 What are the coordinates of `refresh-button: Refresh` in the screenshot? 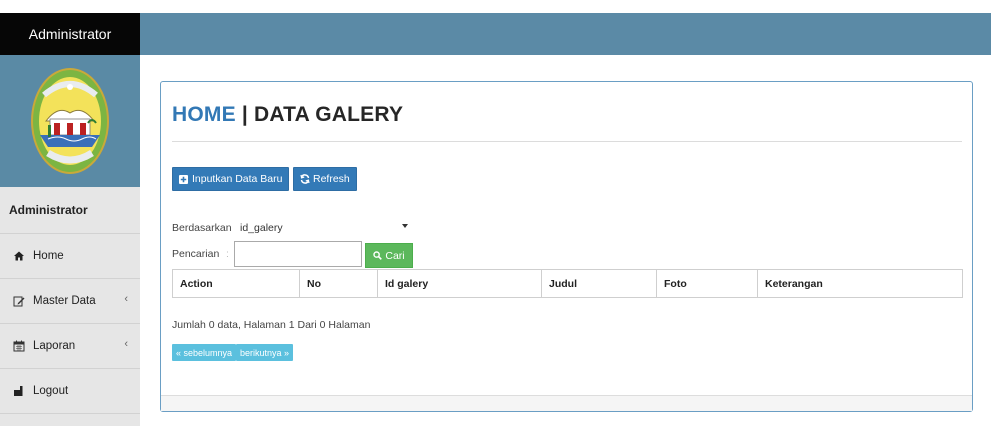 It's located at (325, 179).